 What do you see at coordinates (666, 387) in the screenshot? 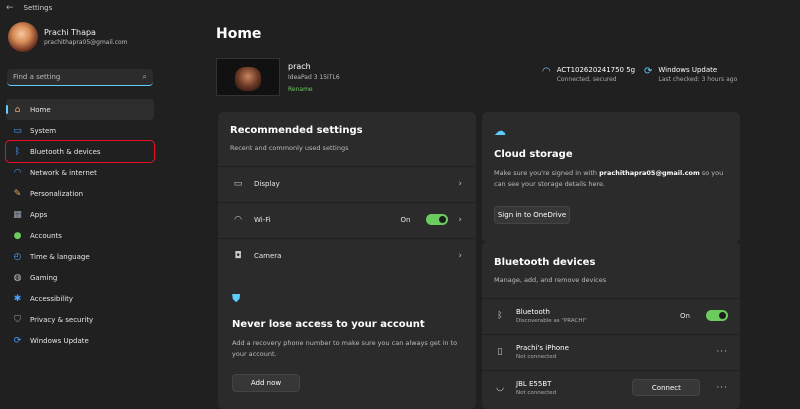
I see `connect-button: Connect` at bounding box center [666, 387].